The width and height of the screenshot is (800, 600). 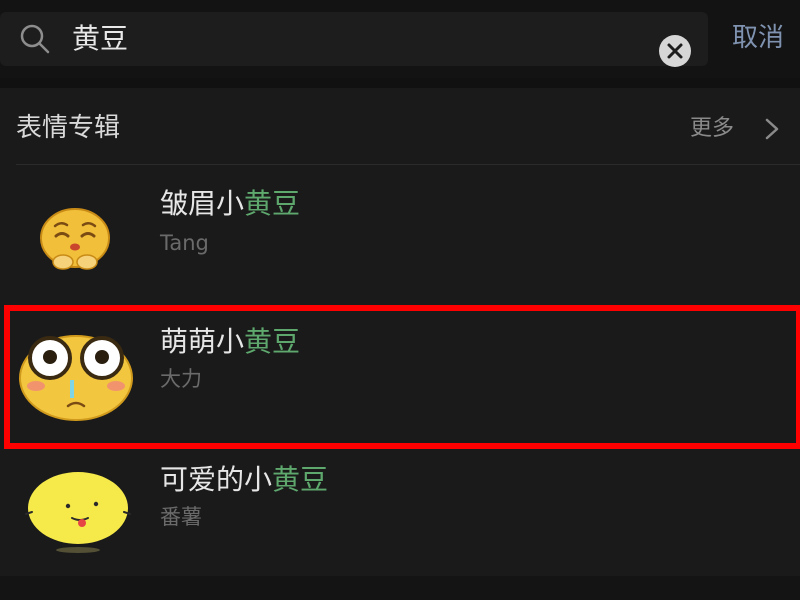 I want to click on item-author: 番薯, so click(x=181, y=517).